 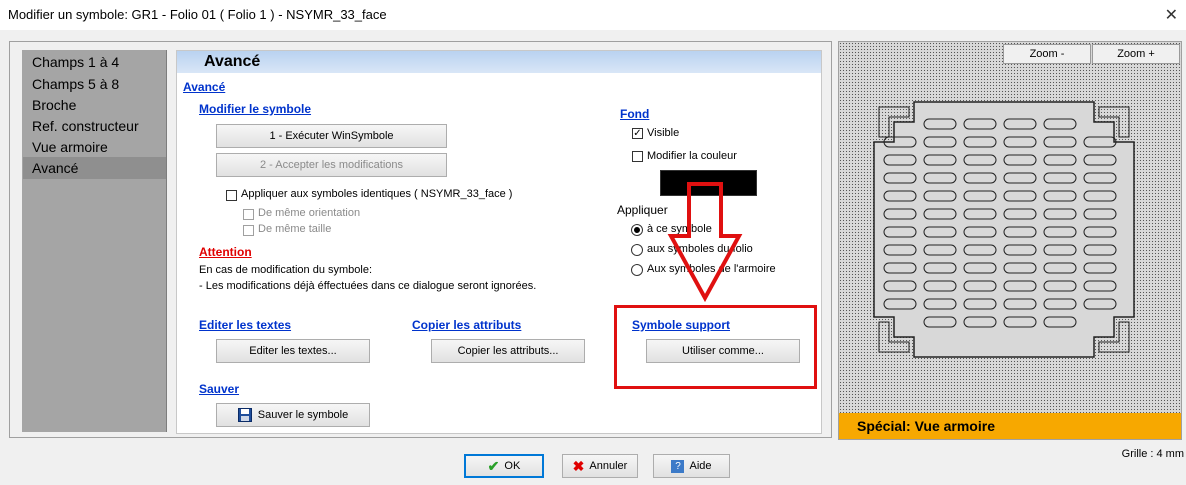 What do you see at coordinates (705, 242) in the screenshot?
I see `arrow-down-icon` at bounding box center [705, 242].